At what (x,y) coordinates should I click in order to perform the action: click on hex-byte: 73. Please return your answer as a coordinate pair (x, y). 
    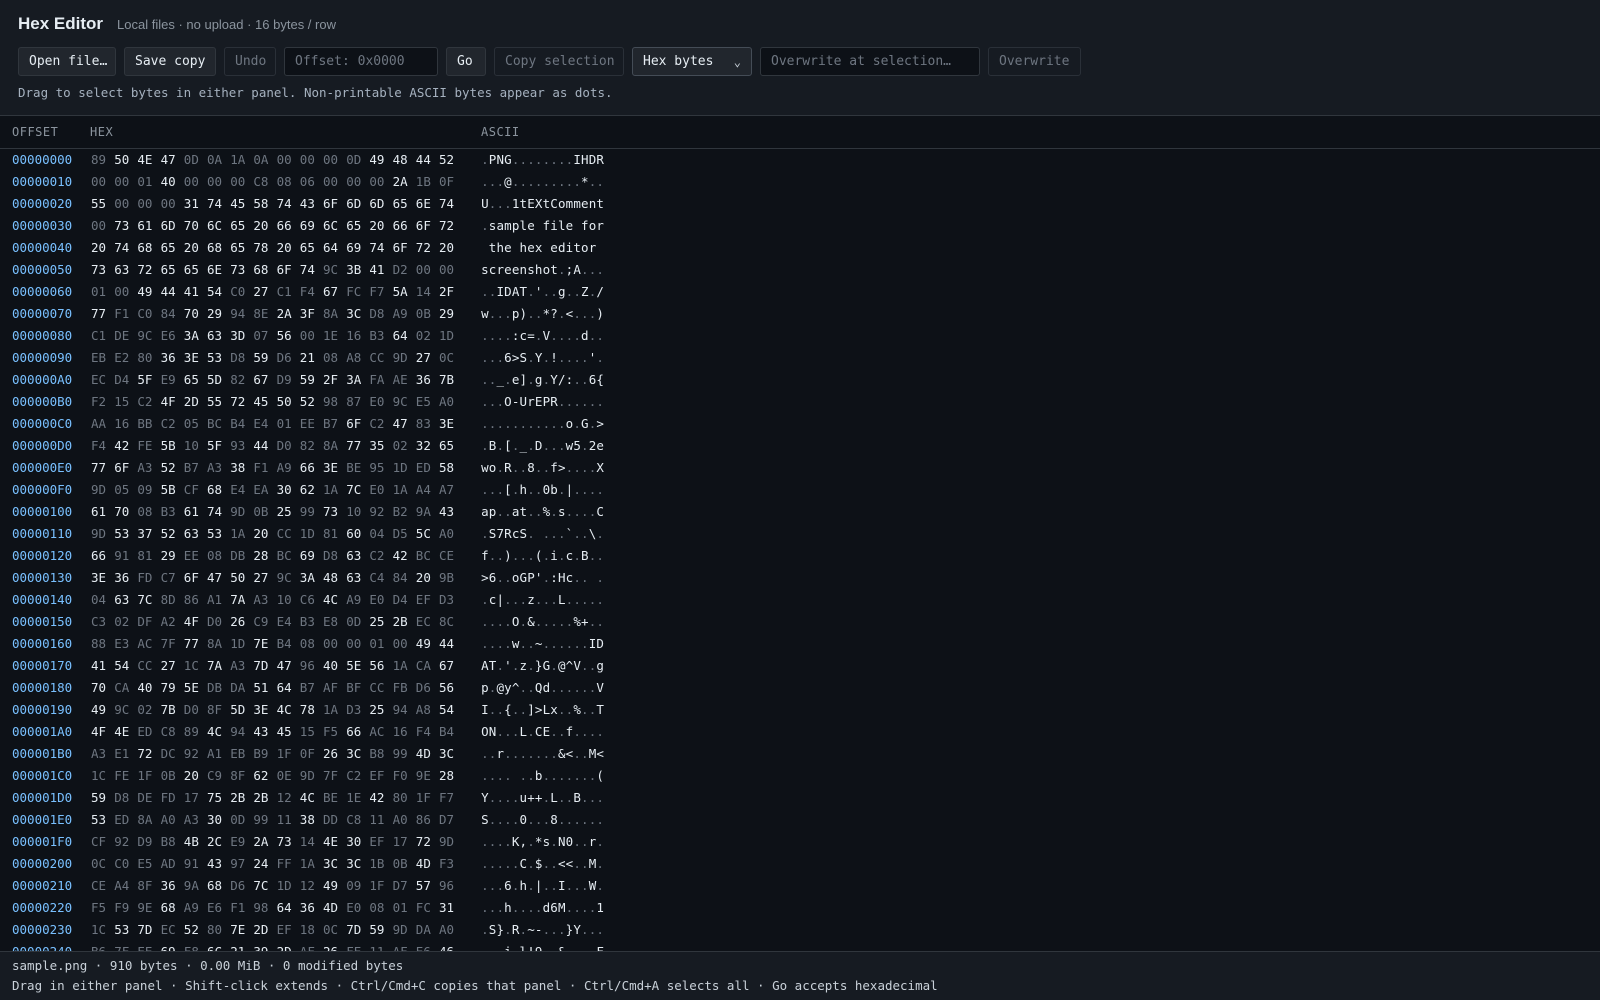
    Looking at the image, I should click on (287, 842).